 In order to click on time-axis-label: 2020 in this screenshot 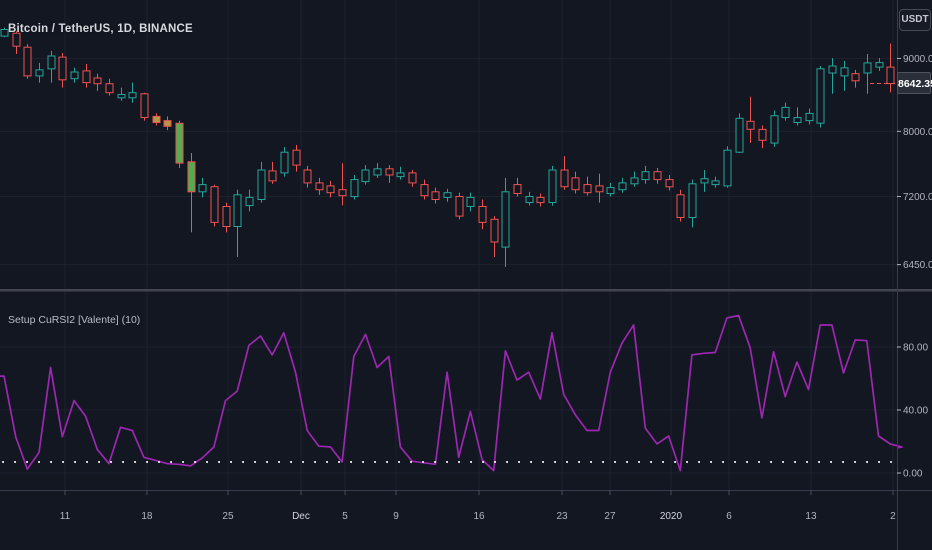, I will do `click(671, 516)`.